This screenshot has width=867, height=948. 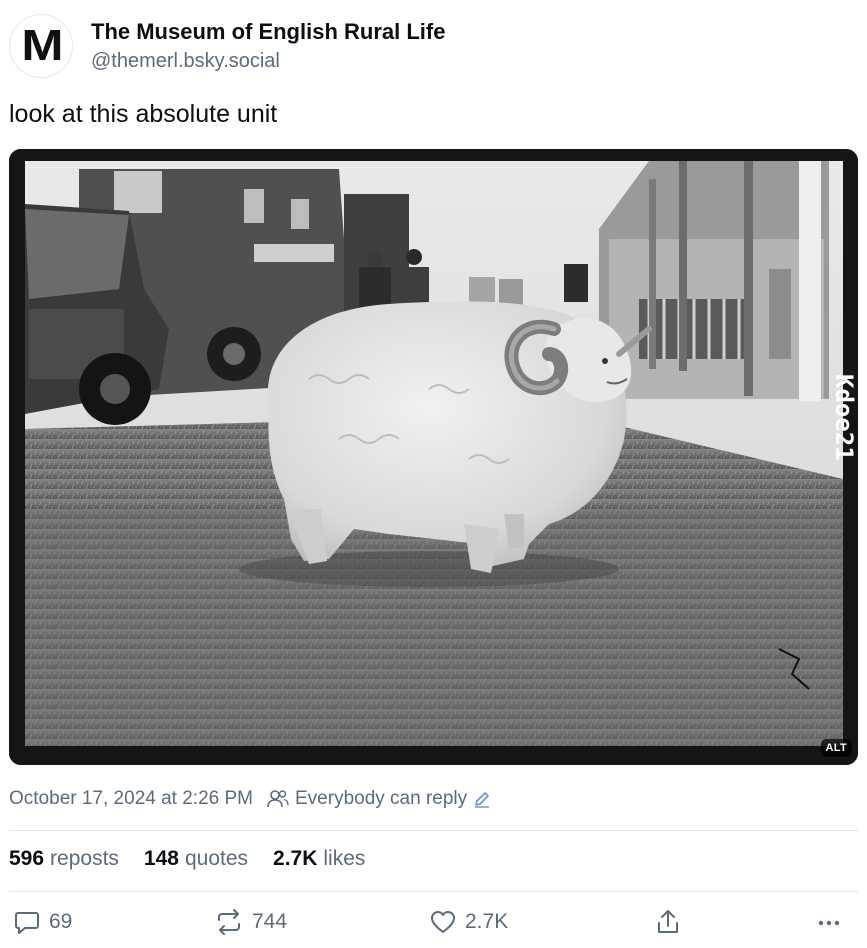 I want to click on reposts-label: reposts, so click(x=84, y=858).